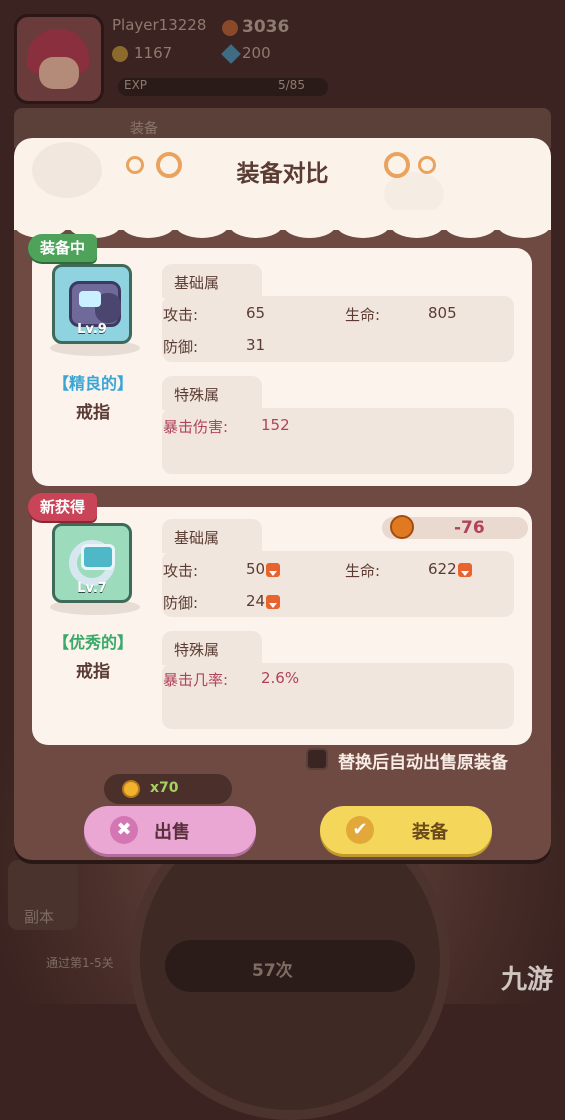  What do you see at coordinates (423, 763) in the screenshot?
I see `auto-sell-label: 替换后自动出售原装备` at bounding box center [423, 763].